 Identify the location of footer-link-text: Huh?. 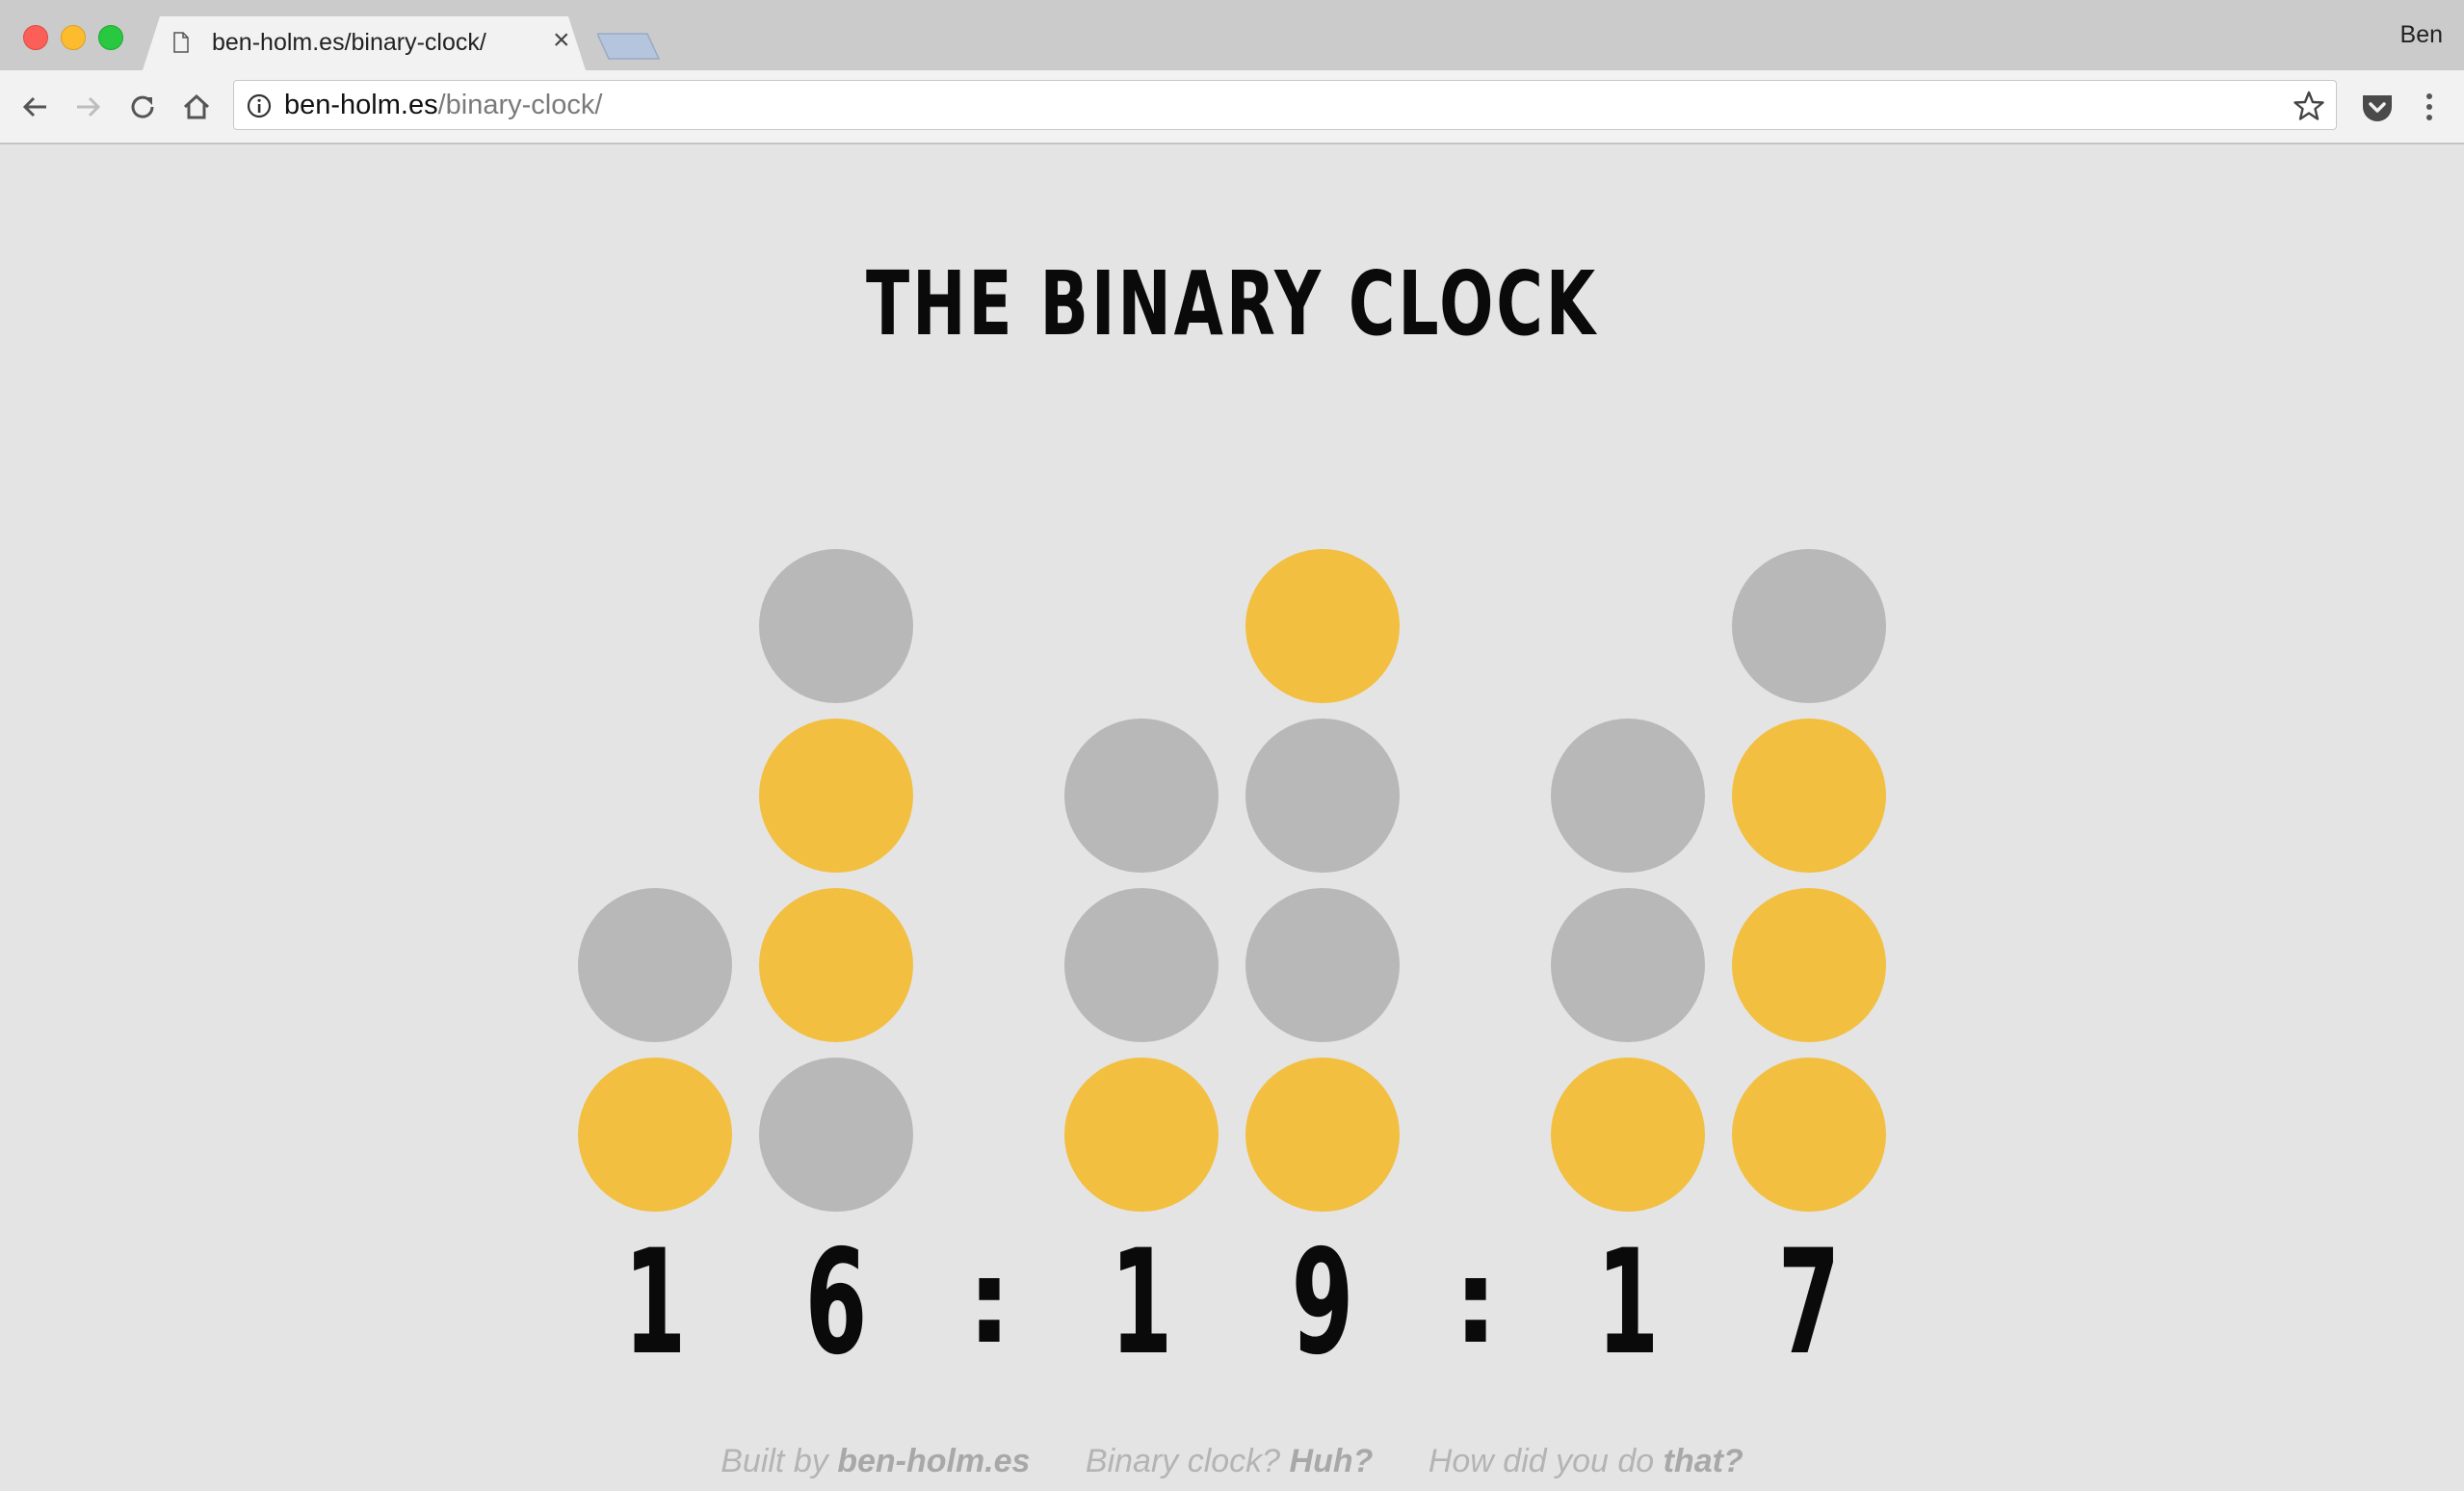
(1331, 1461).